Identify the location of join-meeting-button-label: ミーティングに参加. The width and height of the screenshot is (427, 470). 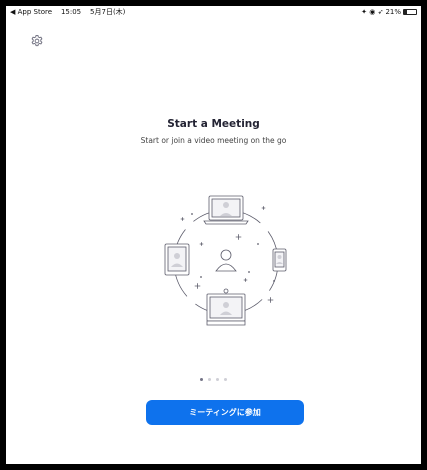
(225, 412).